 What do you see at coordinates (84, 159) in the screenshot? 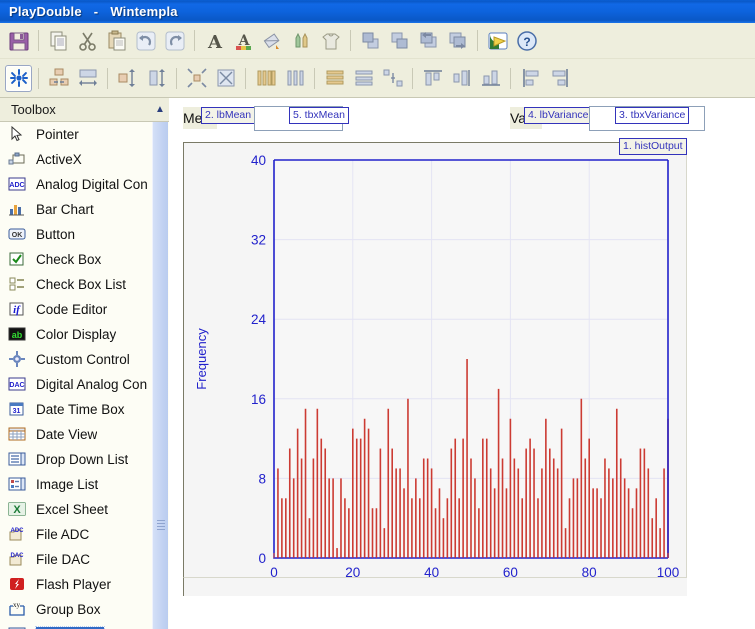
I see `toolbox-item-activex: ActiveX` at bounding box center [84, 159].